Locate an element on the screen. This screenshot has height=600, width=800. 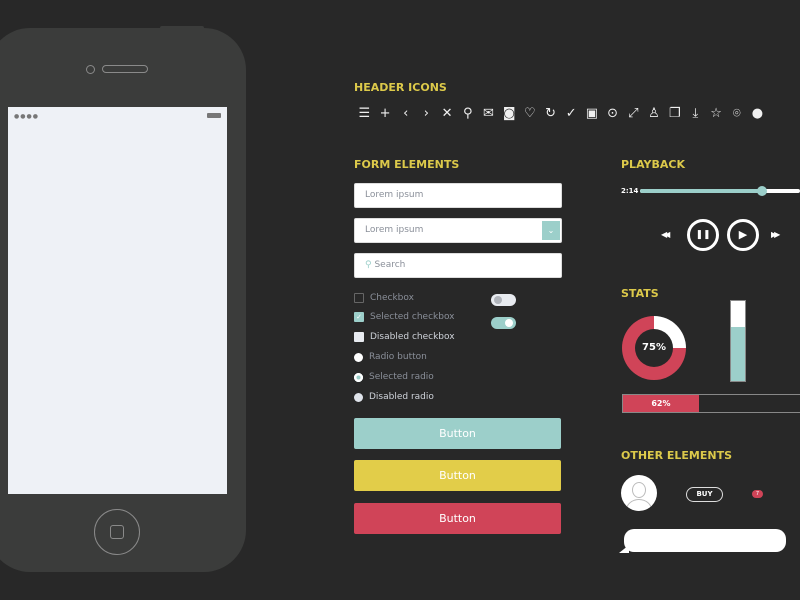
battery-icon is located at coordinates (214, 115).